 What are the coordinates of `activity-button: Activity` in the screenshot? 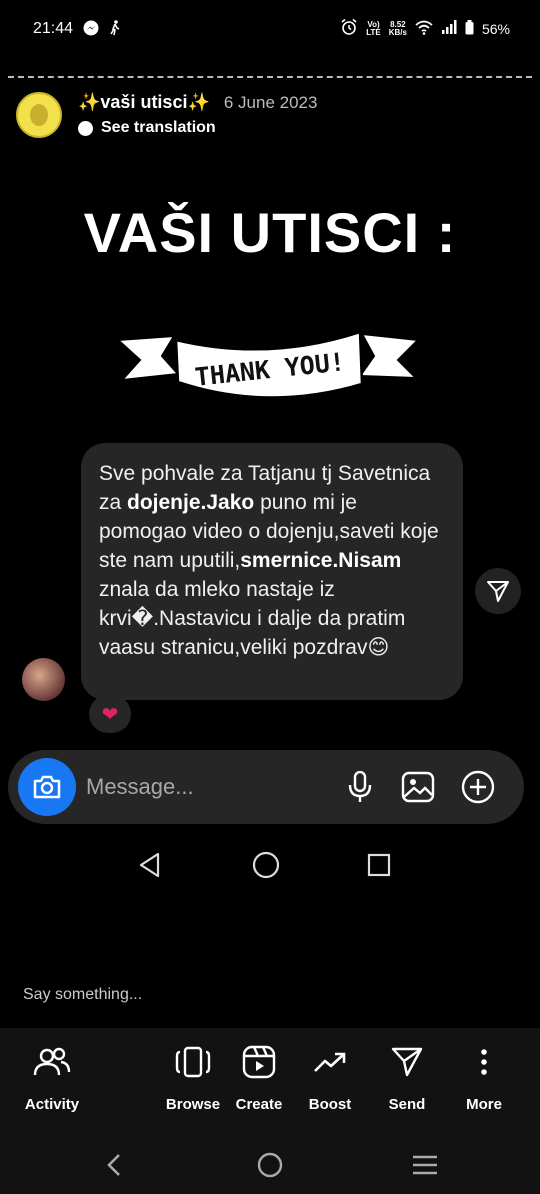 It's located at (52, 1077).